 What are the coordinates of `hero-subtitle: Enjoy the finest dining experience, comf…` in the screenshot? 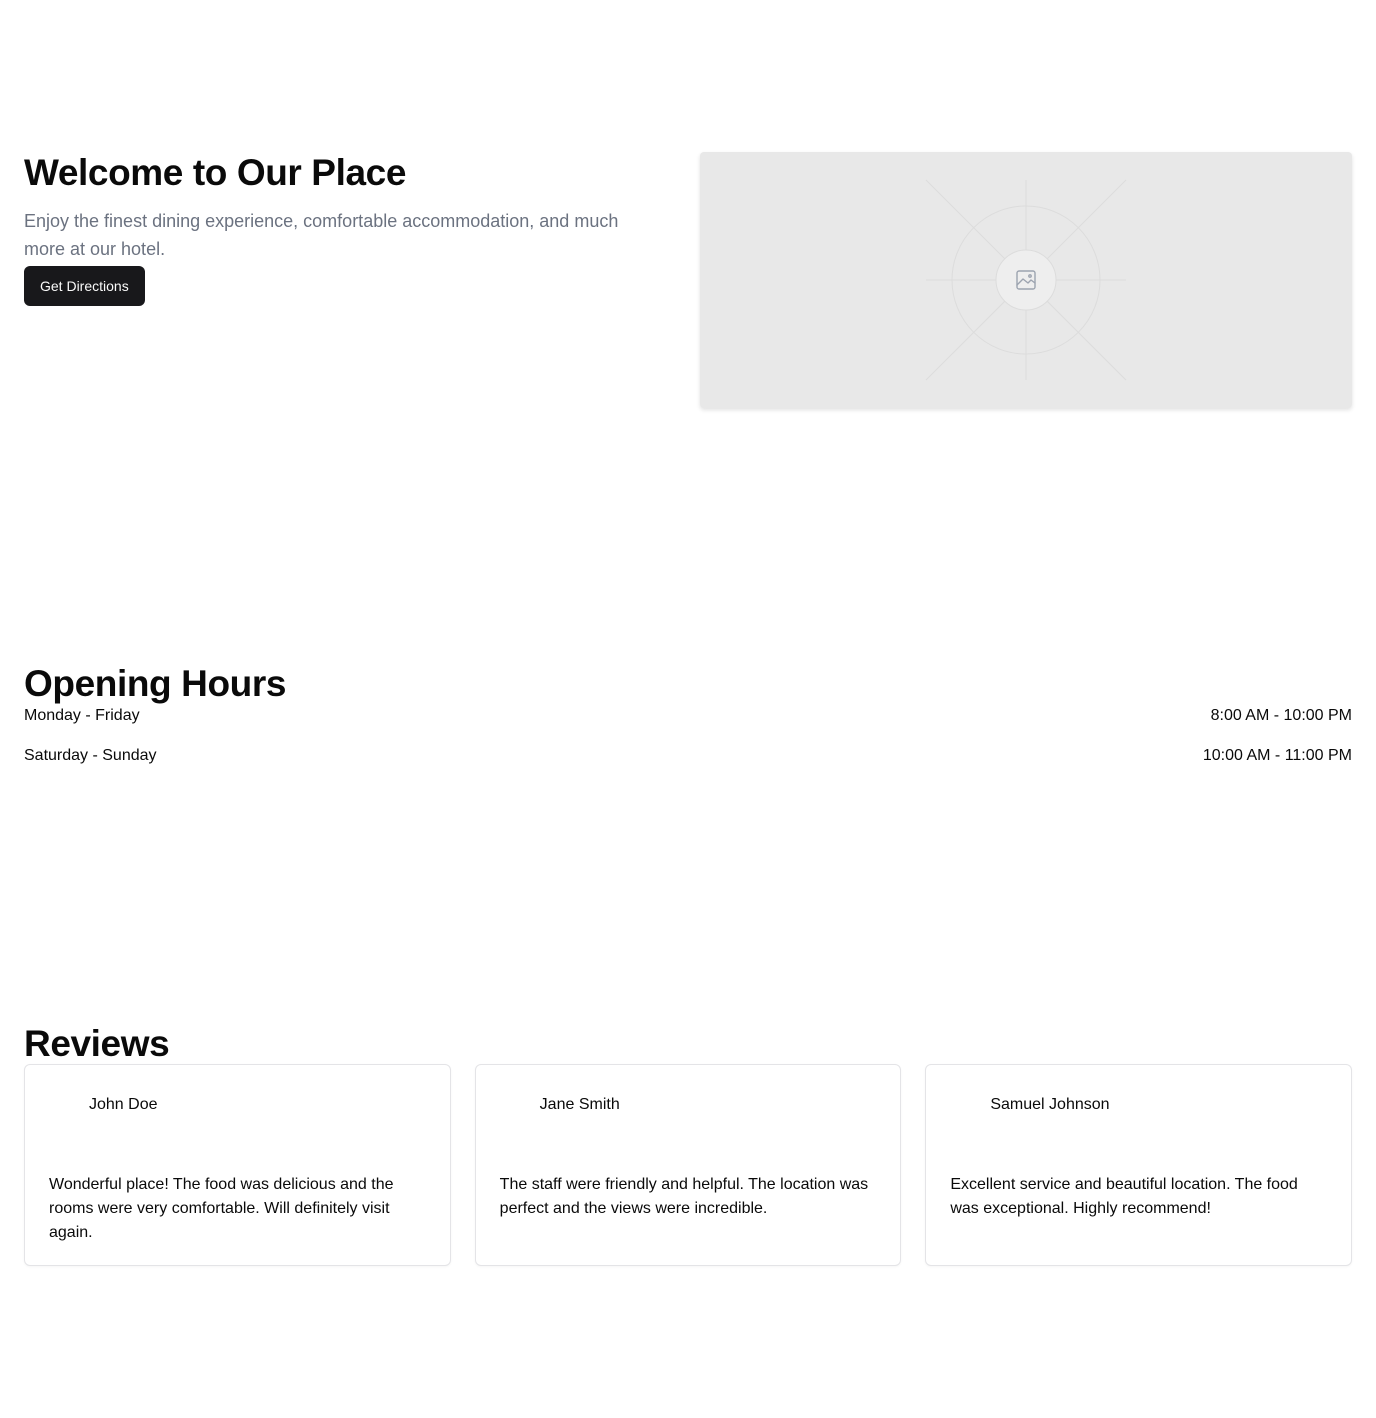 It's located at (321, 235).